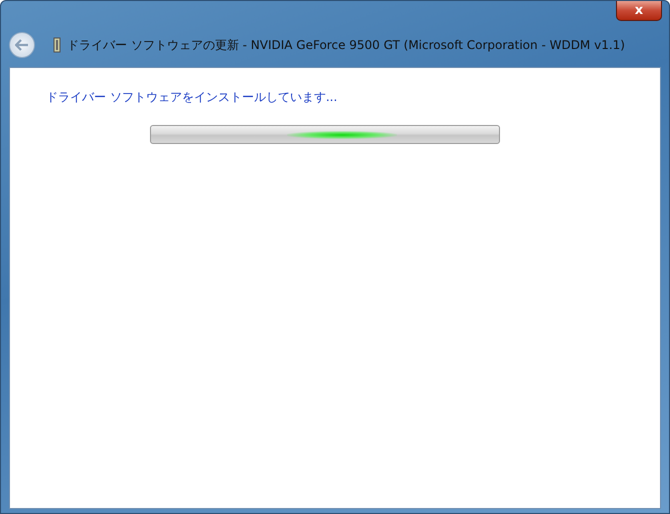  What do you see at coordinates (639, 11) in the screenshot?
I see `close-button: x` at bounding box center [639, 11].